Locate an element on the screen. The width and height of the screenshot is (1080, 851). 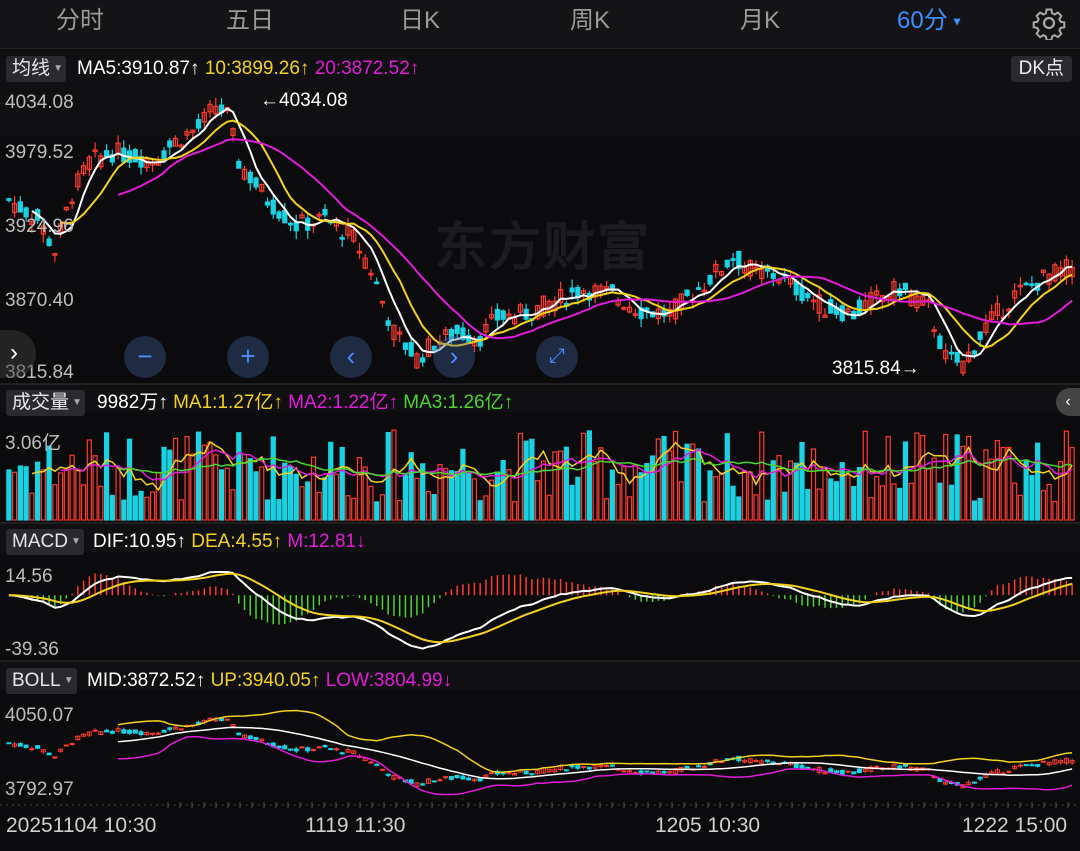
boll-selector: BOLL ▼ is located at coordinates (41, 681).